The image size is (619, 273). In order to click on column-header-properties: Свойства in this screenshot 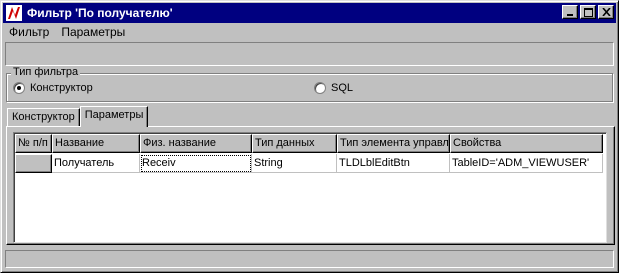, I will do `click(526, 143)`.